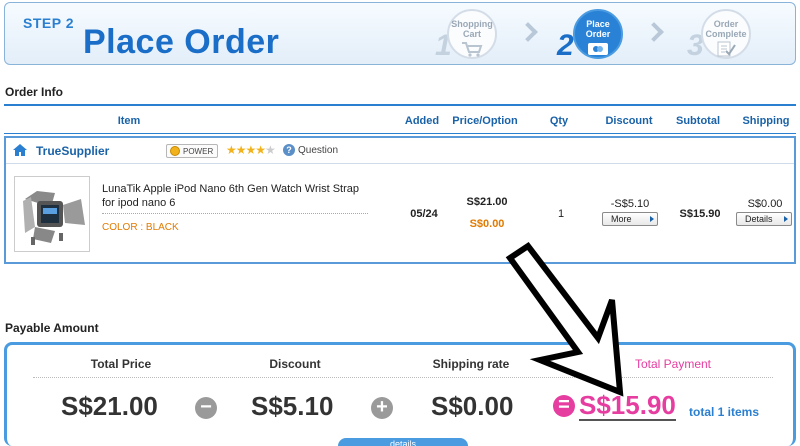 This screenshot has height=446, width=800. I want to click on shipping-rate-label: Shipping rate, so click(471, 364).